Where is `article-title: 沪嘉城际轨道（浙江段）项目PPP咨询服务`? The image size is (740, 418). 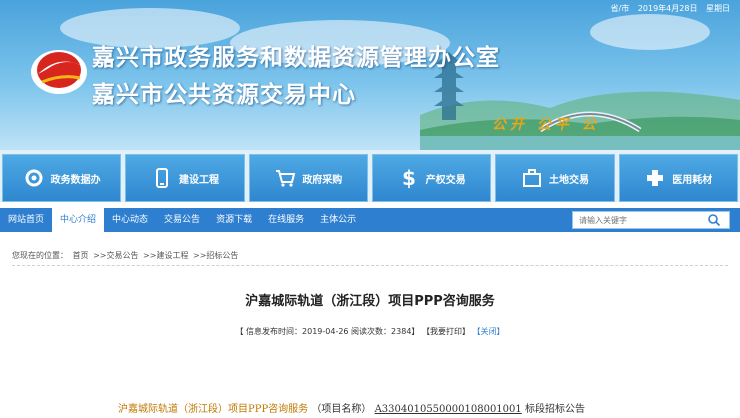
article-title: 沪嘉城际轨道（浙江段）项目PPP咨询服务 is located at coordinates (370, 301).